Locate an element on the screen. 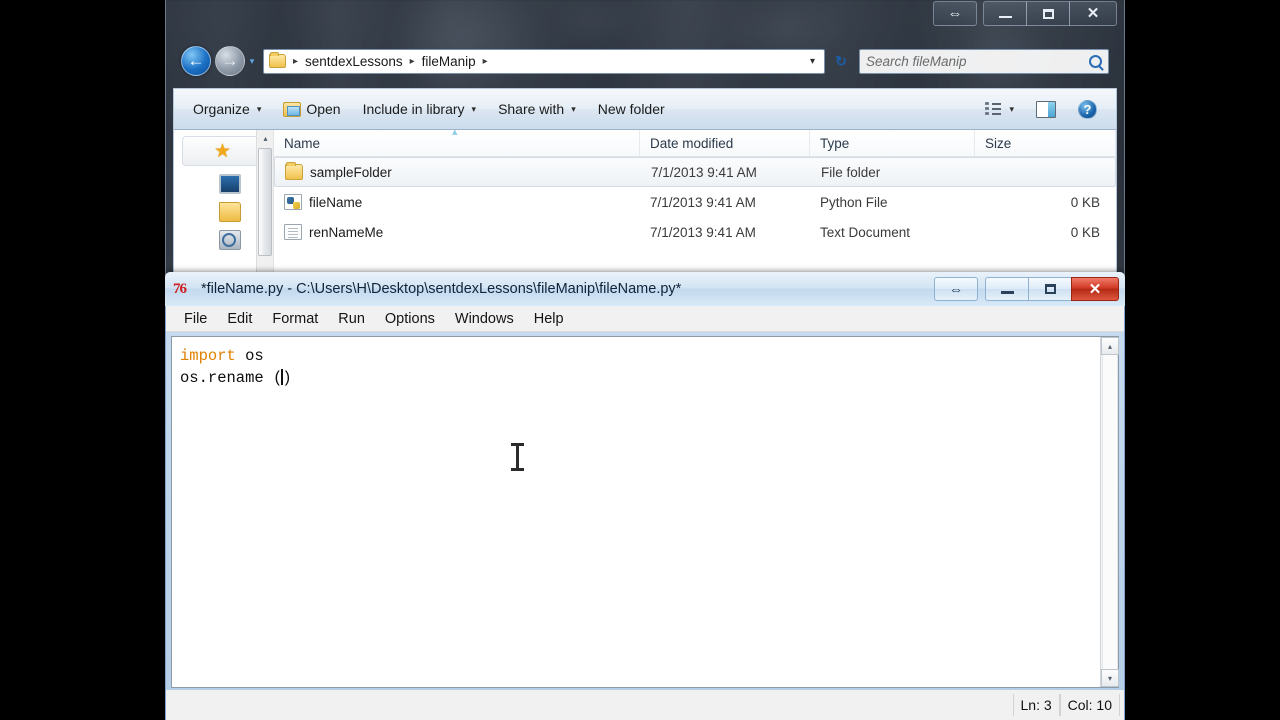 This screenshot has height=720, width=1280. file-date-cell: 7/1/2013 9:41 AM is located at coordinates (703, 202).